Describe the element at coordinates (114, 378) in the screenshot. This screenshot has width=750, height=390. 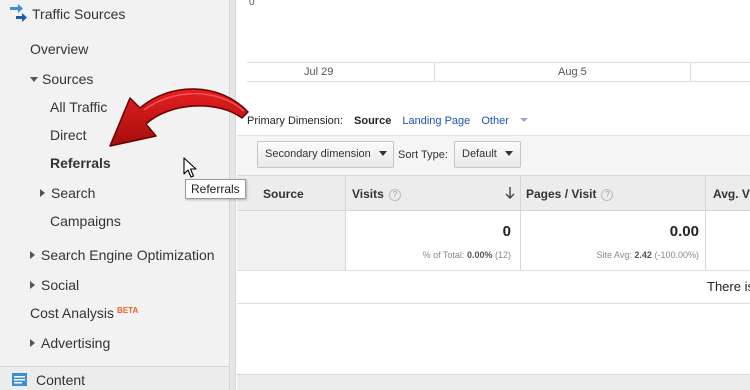
I see `sidebar-section-content: Content` at that location.